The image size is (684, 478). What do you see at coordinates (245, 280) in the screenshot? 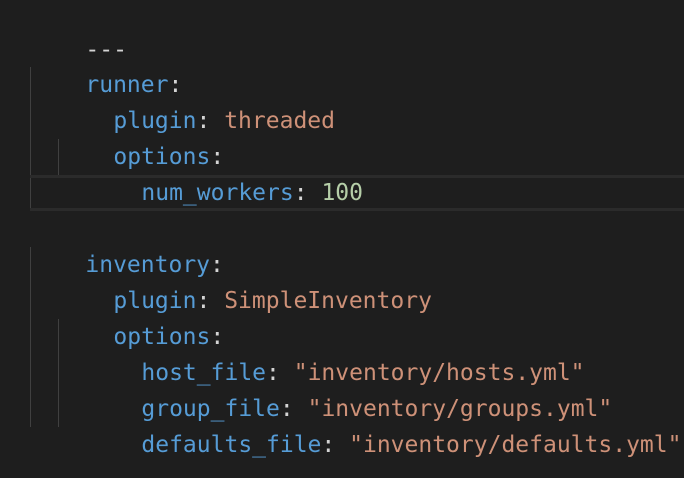
I see `code-line-inventory-plugin: plugin: SimpleInventory` at bounding box center [245, 280].